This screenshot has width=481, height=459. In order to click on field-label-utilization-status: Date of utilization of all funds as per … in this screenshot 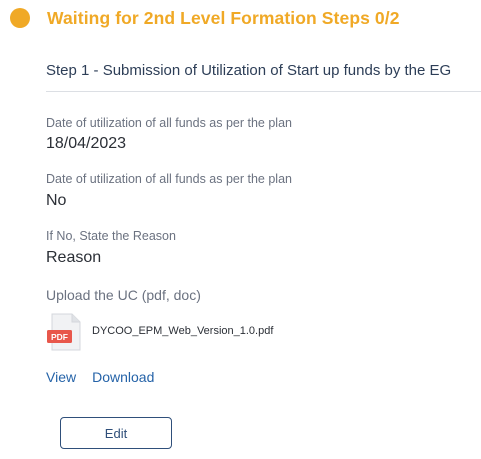, I will do `click(169, 179)`.